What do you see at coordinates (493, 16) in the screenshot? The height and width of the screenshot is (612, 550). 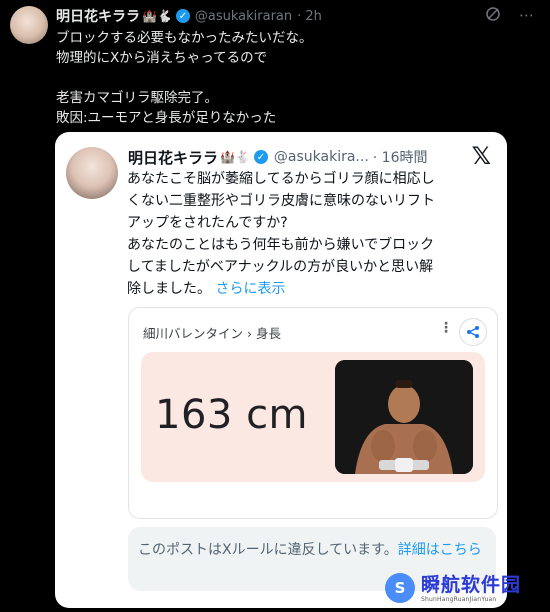 I see `grok-icon` at bounding box center [493, 16].